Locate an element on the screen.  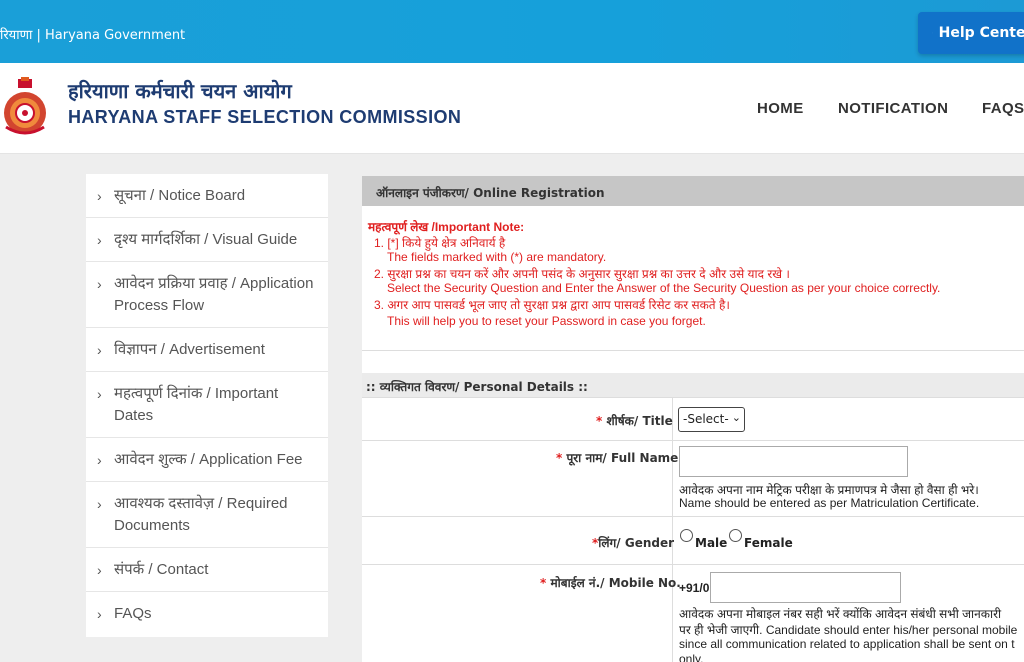
mobile-hint-line: only. is located at coordinates (691, 657).